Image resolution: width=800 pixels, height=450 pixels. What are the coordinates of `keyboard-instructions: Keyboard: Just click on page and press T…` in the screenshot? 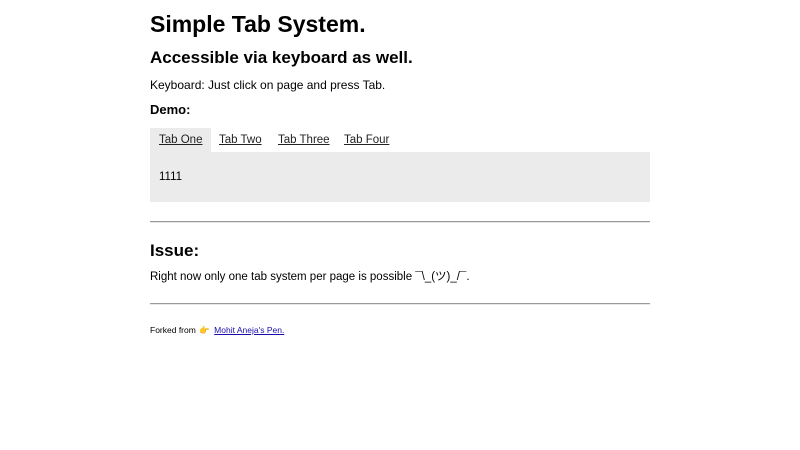 It's located at (268, 85).